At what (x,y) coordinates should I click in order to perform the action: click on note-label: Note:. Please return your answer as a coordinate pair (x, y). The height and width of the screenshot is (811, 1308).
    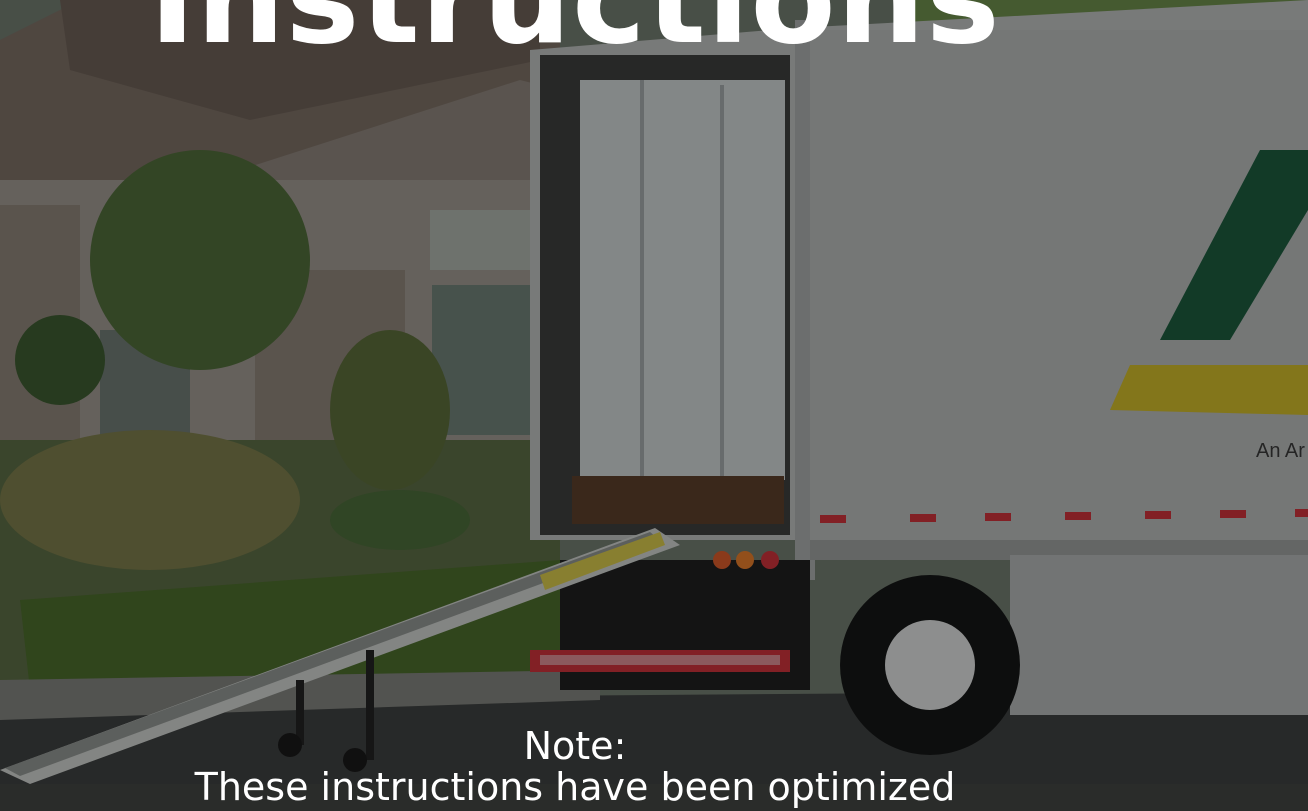
    Looking at the image, I should click on (575, 746).